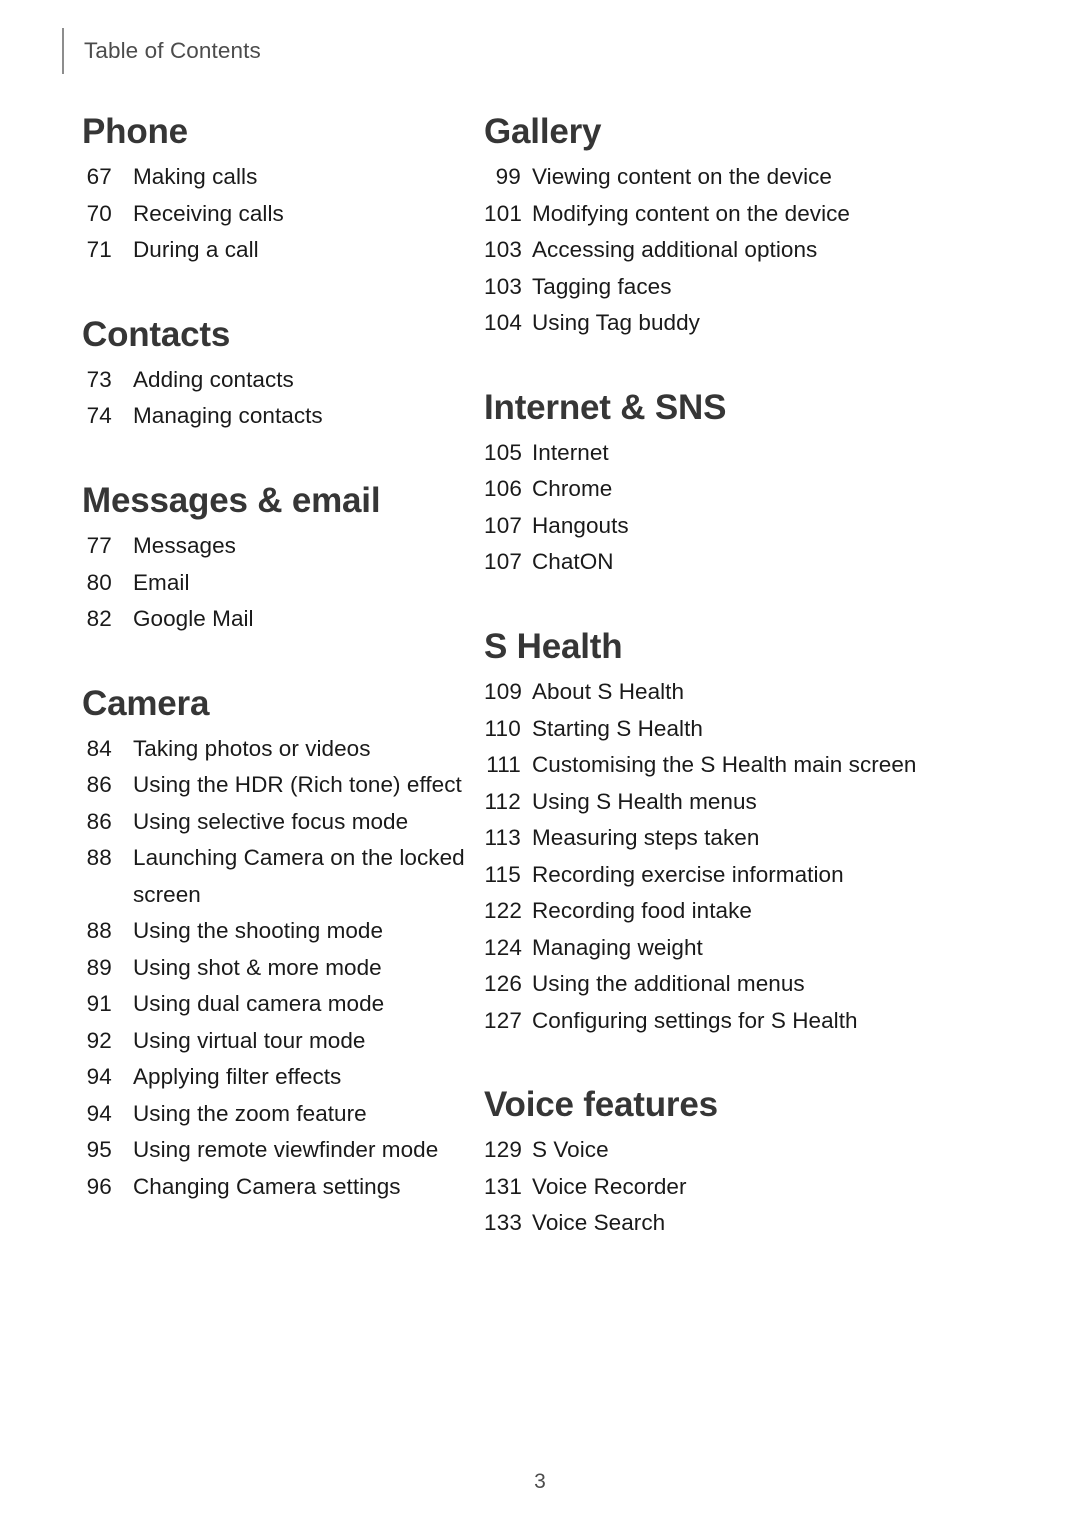 The width and height of the screenshot is (1080, 1527). I want to click on toc-entry-page-number: 95, so click(99, 1150).